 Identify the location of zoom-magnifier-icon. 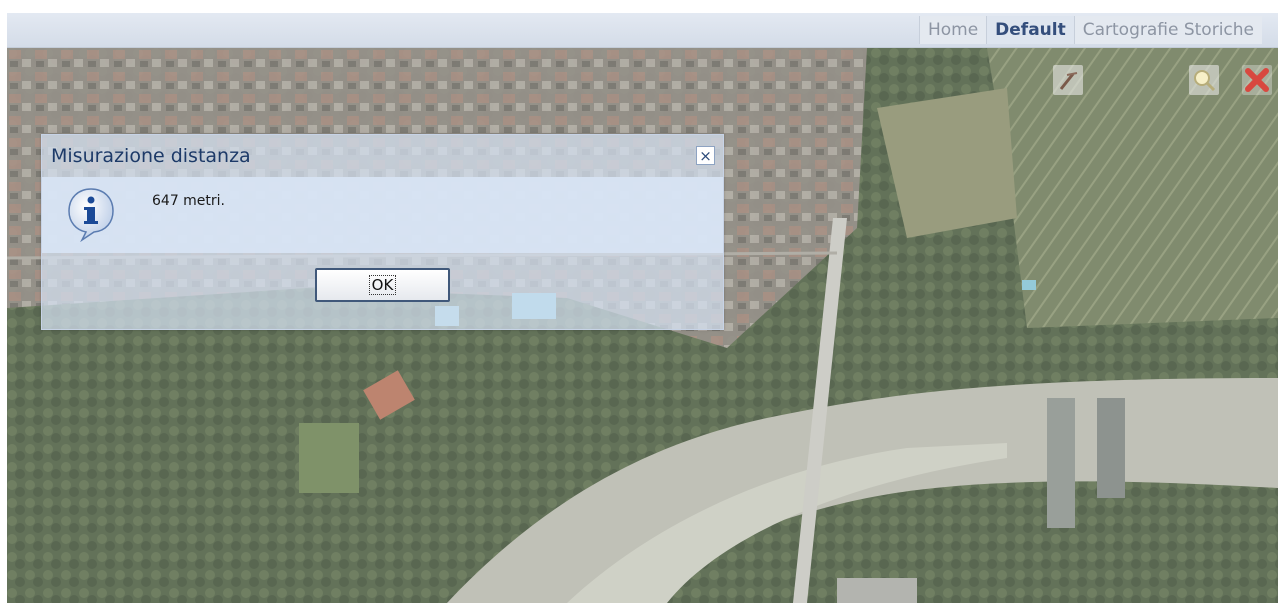
(1205, 81).